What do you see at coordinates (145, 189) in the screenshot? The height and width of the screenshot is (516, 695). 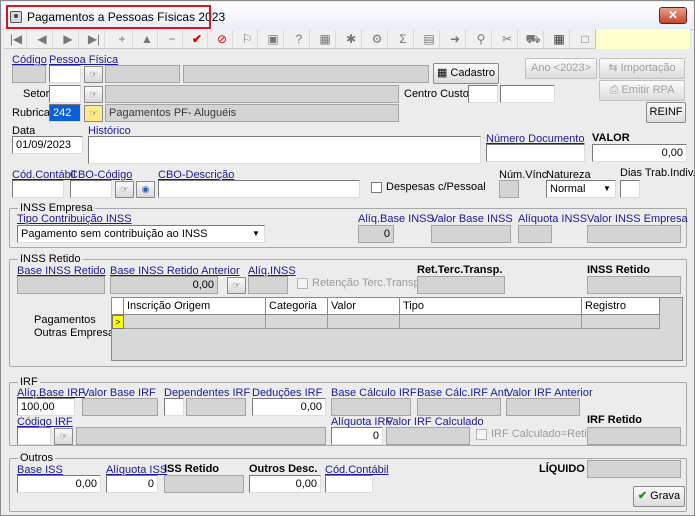 I see `globe-icon: ◉` at bounding box center [145, 189].